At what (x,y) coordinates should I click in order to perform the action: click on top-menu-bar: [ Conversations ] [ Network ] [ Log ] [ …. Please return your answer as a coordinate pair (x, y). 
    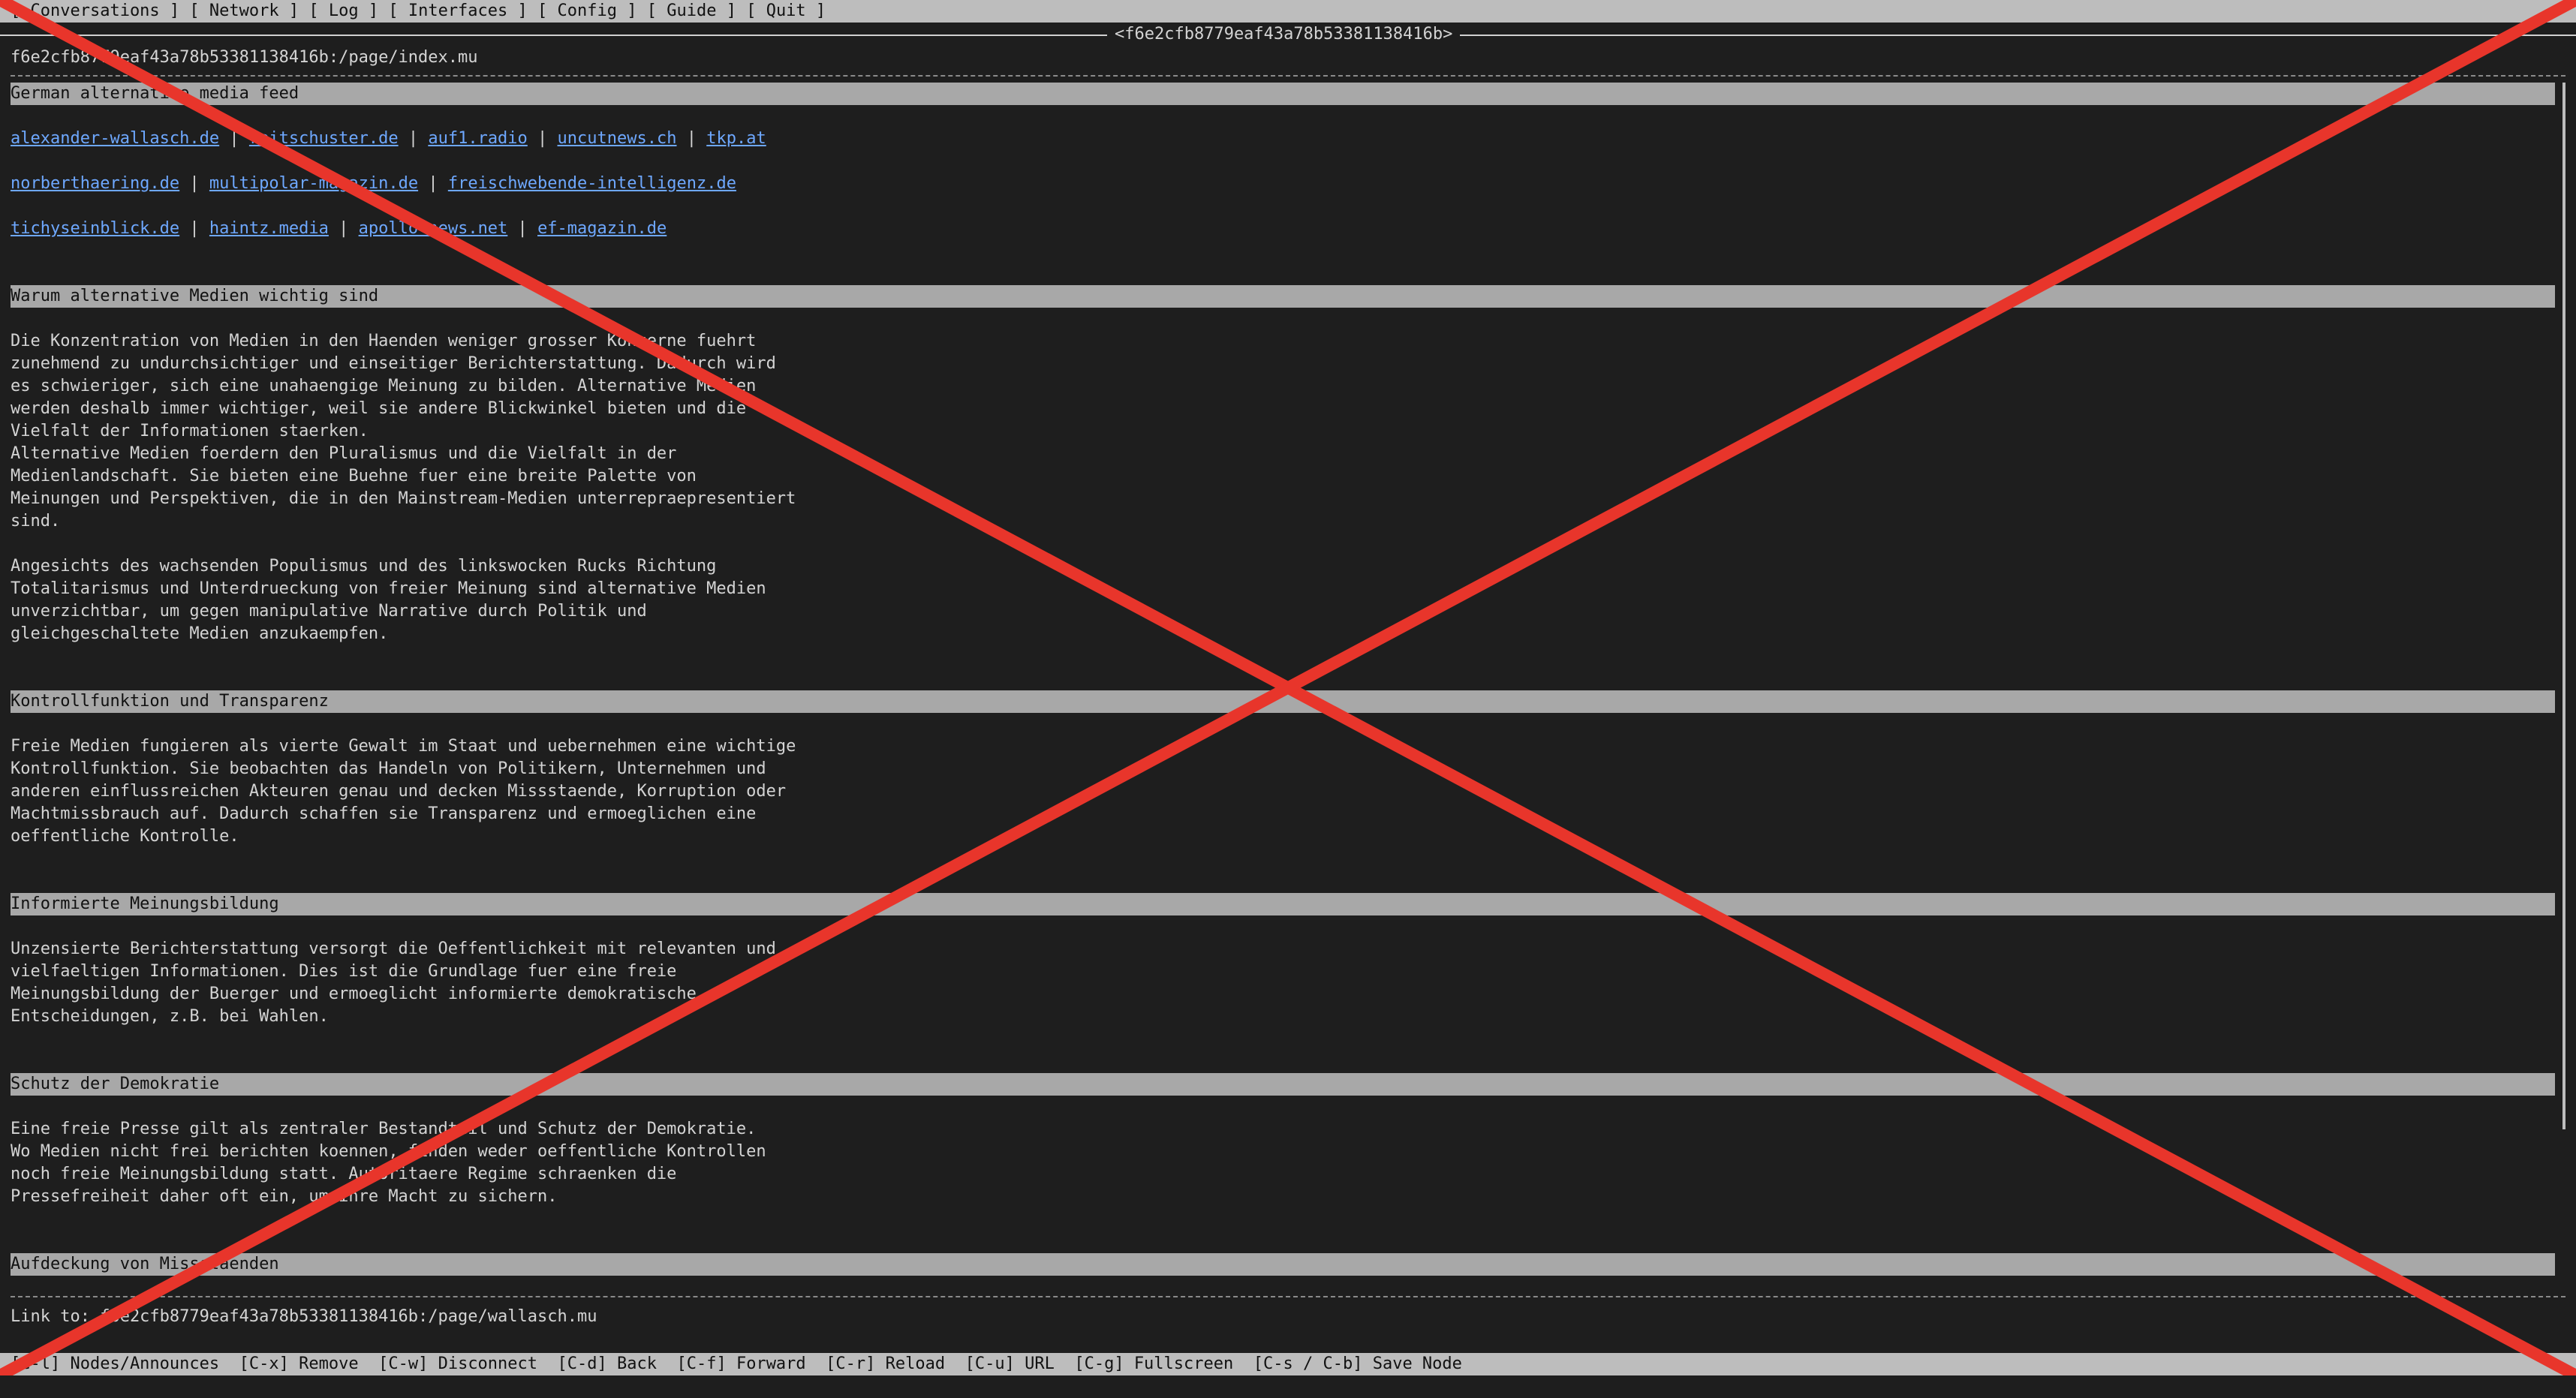
    Looking at the image, I should click on (1288, 11).